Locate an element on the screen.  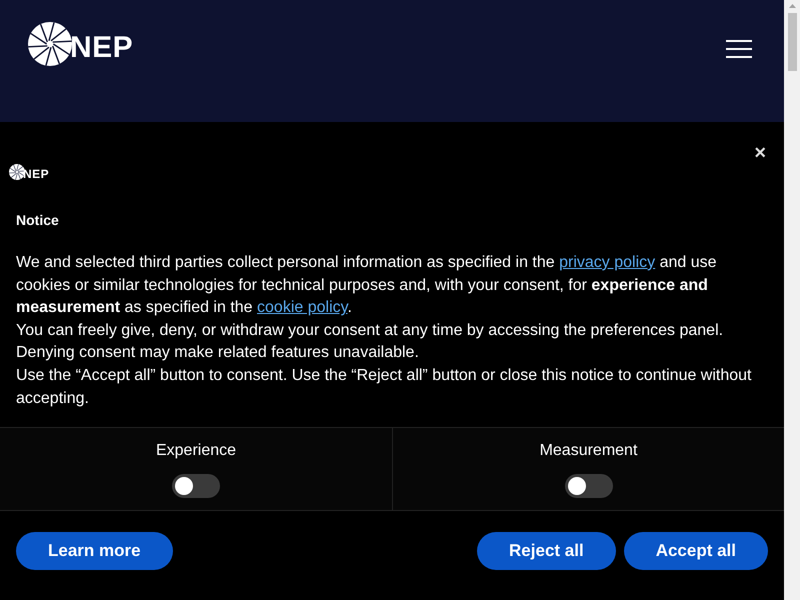
menu-icon is located at coordinates (739, 49).